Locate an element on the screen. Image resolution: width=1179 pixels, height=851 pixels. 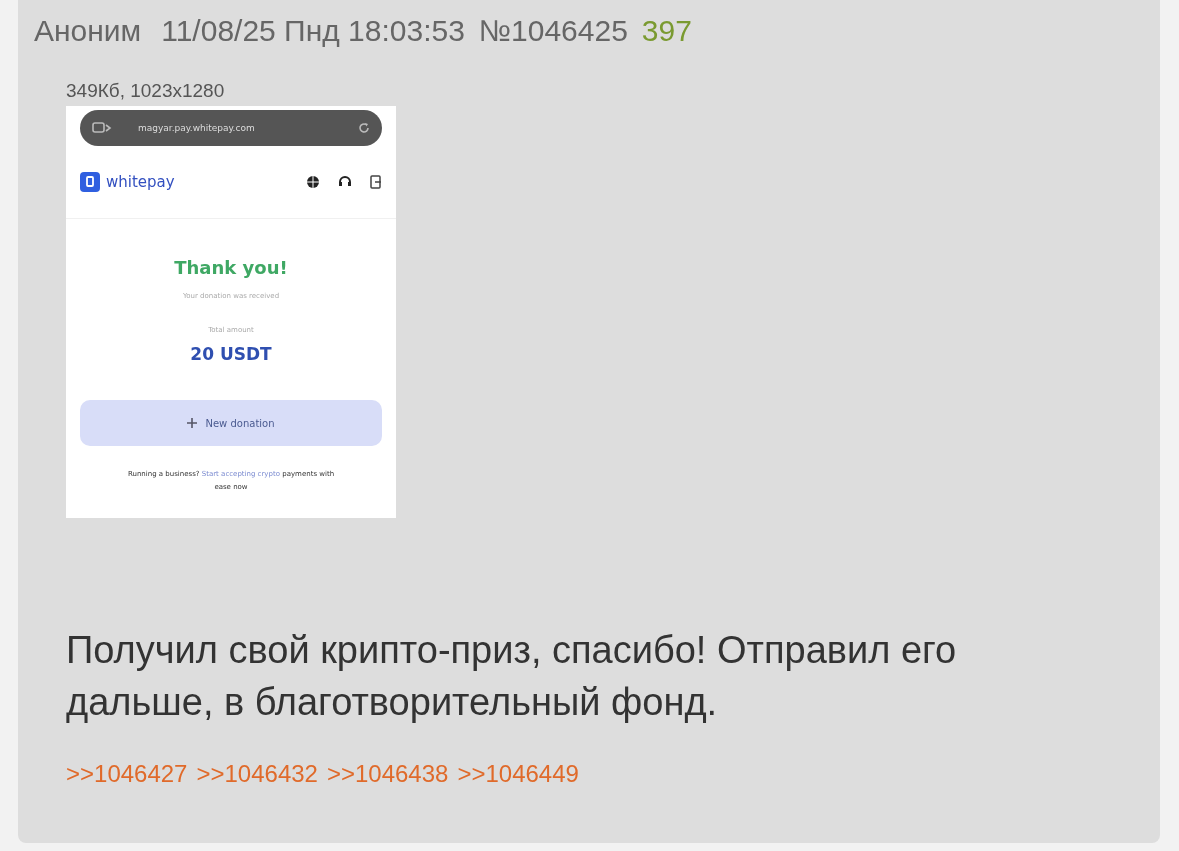
reply-link: >>1046438 is located at coordinates (387, 774).